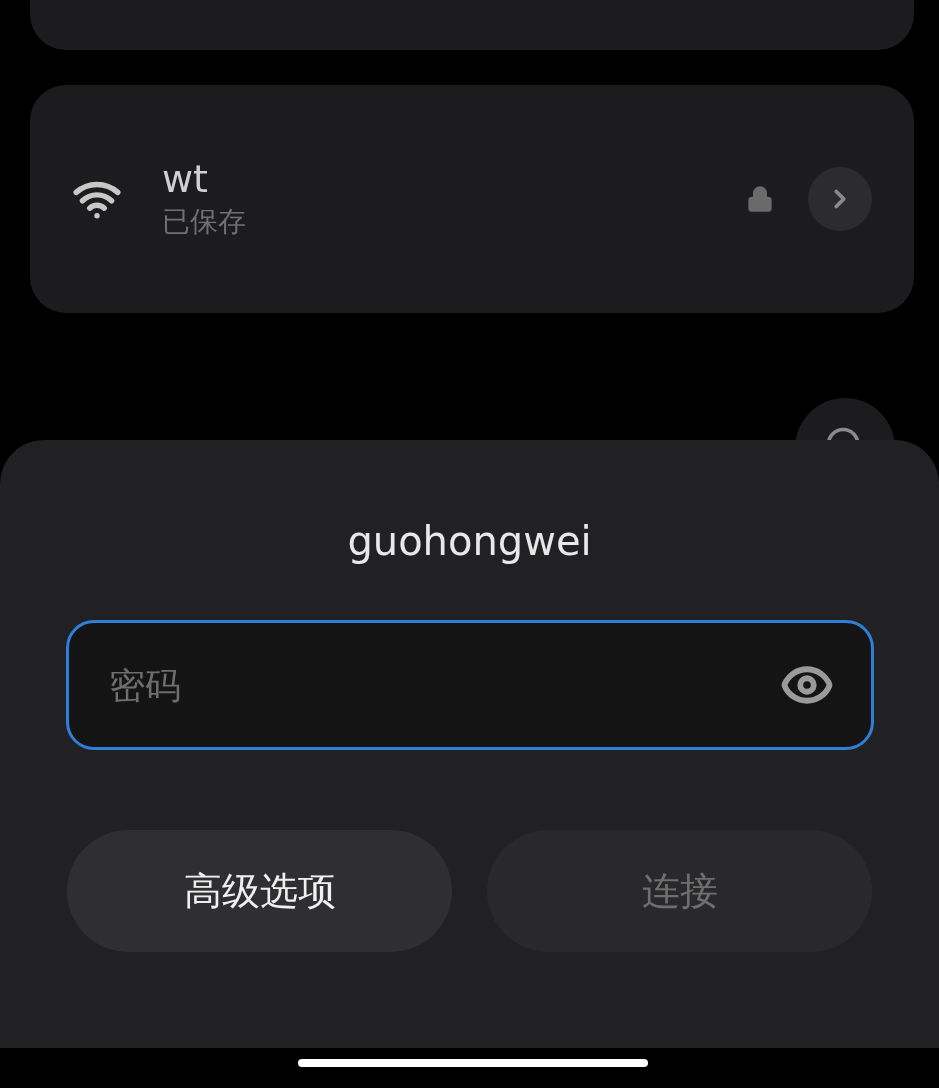 This screenshot has height=1088, width=939. What do you see at coordinates (469, 685) in the screenshot?
I see `password-field: 密码` at bounding box center [469, 685].